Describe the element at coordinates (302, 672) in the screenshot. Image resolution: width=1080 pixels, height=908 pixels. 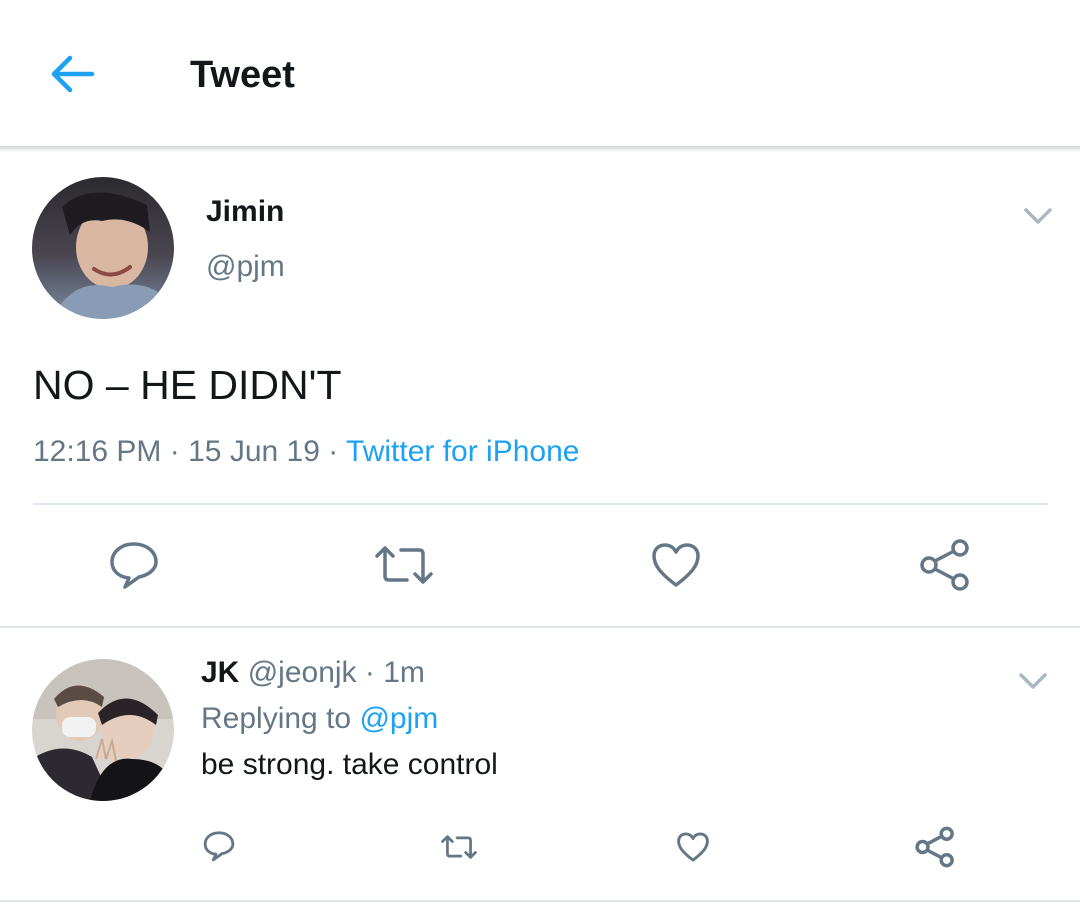
I see `reply-author-handle: @jeonjk` at that location.